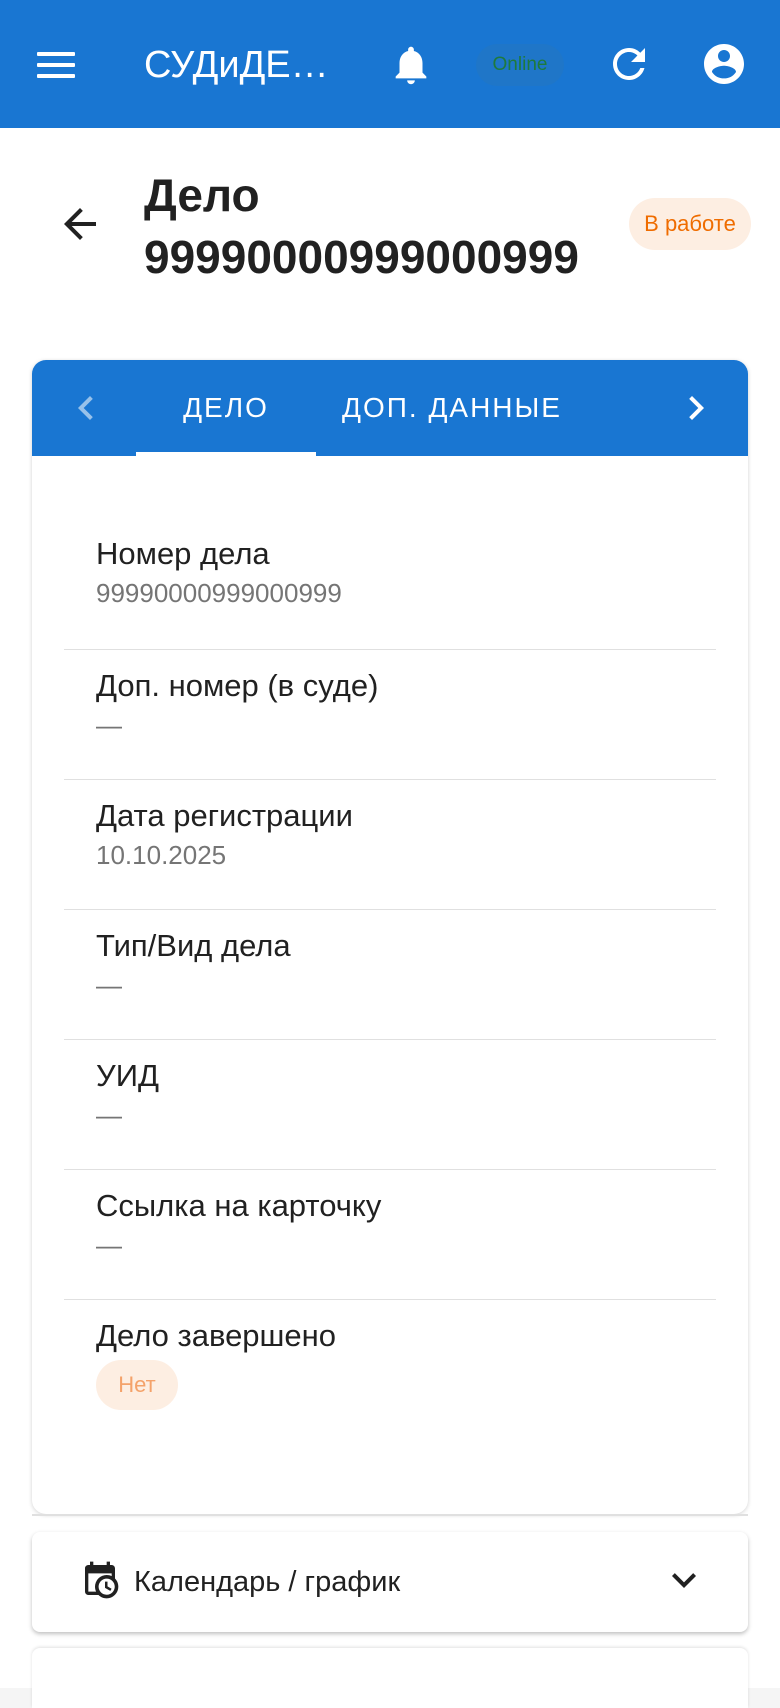 This screenshot has width=780, height=1708. Describe the element at coordinates (267, 1582) in the screenshot. I see `calendar-accordion-label: Календарь / график` at that location.